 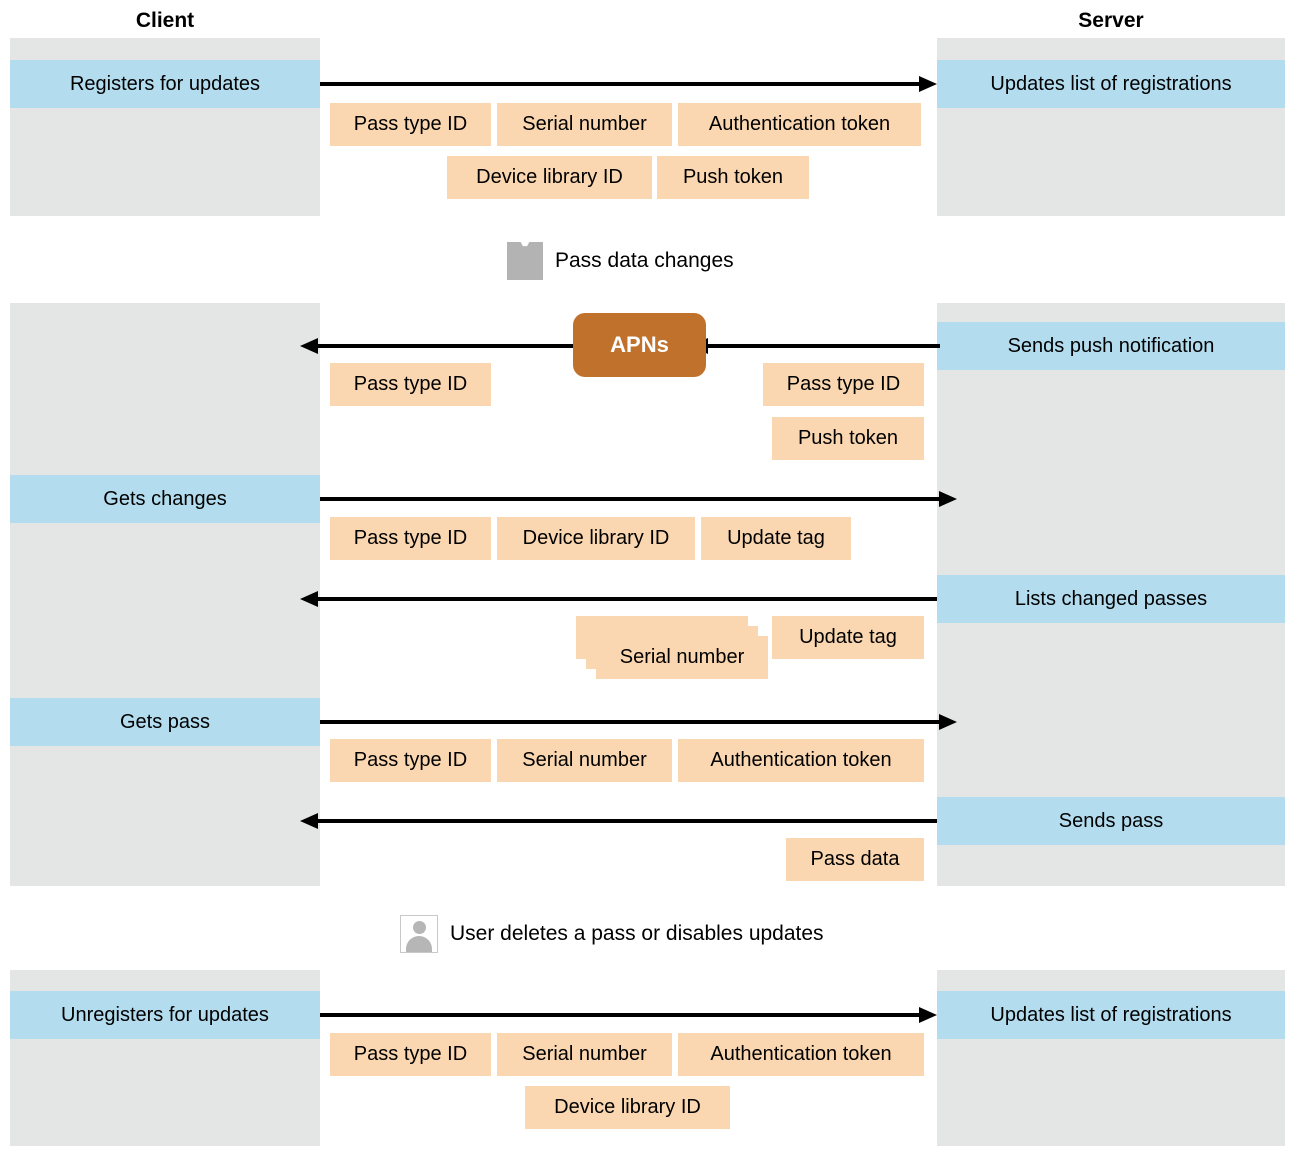 What do you see at coordinates (165, 84) in the screenshot?
I see `client-action-registers-for-updates: Registers for updates` at bounding box center [165, 84].